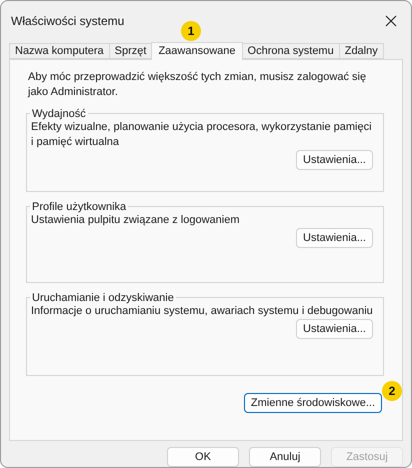  Describe the element at coordinates (136, 220) in the screenshot. I see `group-description: Ustawienia pulpitu związane z logowaniem` at that location.